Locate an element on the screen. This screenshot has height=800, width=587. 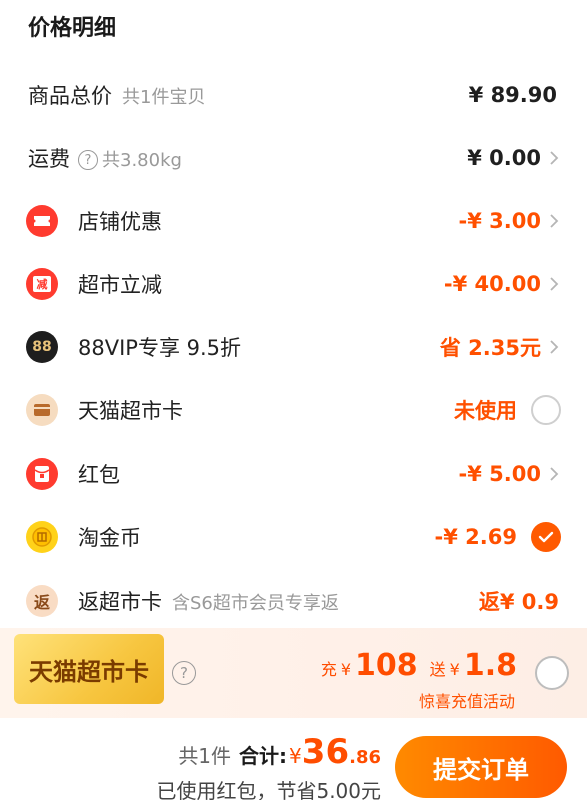
checkout-footer: 共1件 合计: ¥ 36 .86 已使用红包，节省5.00元 提交订单 is located at coordinates (293, 759).